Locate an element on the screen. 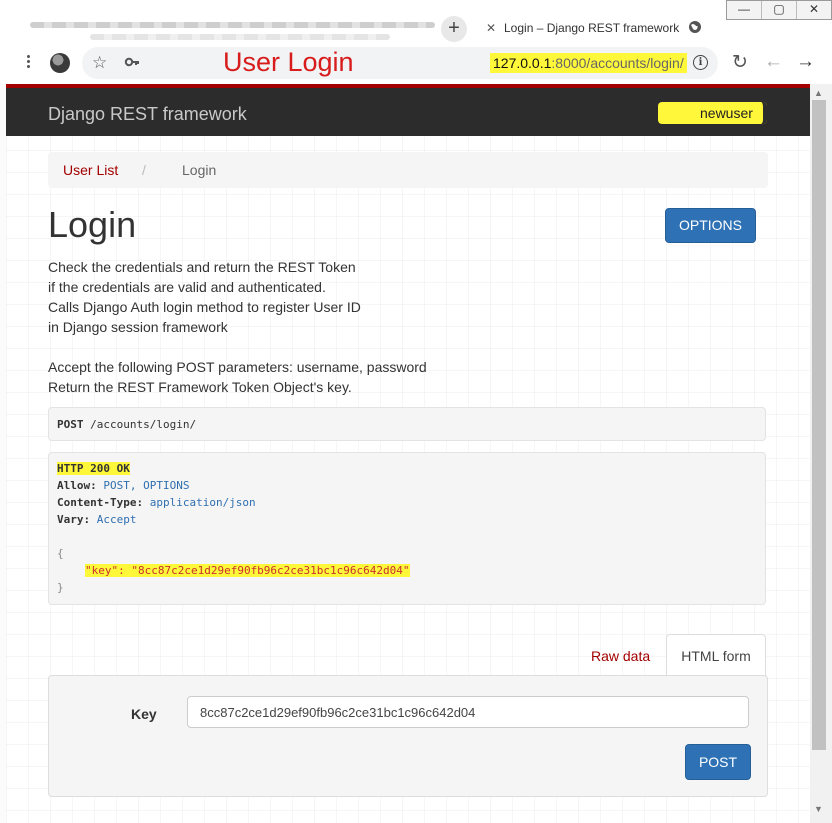 The height and width of the screenshot is (823, 832). breadcrumb-user-list-link: User List is located at coordinates (90, 170).